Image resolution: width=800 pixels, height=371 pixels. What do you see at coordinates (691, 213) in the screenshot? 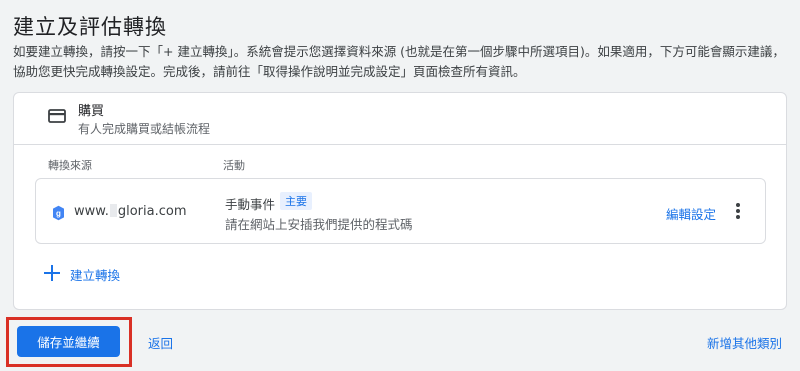
I see `edit-settings-link: 編輯設定` at bounding box center [691, 213].